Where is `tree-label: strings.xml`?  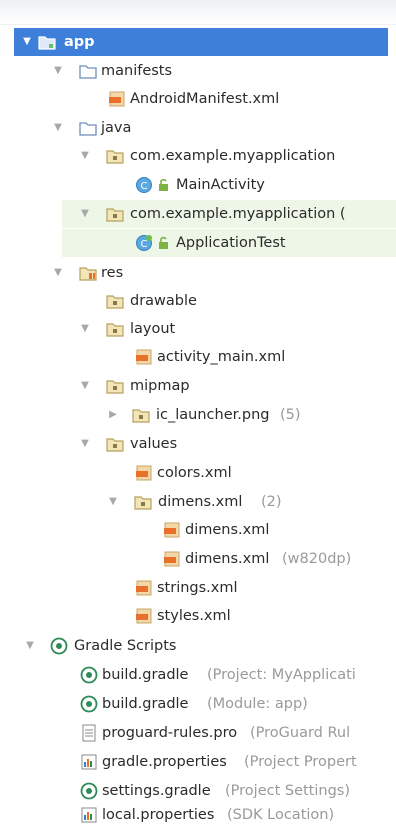
tree-label: strings.xml is located at coordinates (197, 588).